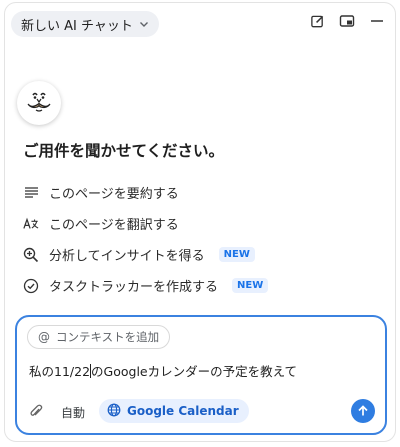 The image size is (400, 447). Describe the element at coordinates (114, 225) in the screenshot. I see `action-label: このページを翻訳する` at that location.